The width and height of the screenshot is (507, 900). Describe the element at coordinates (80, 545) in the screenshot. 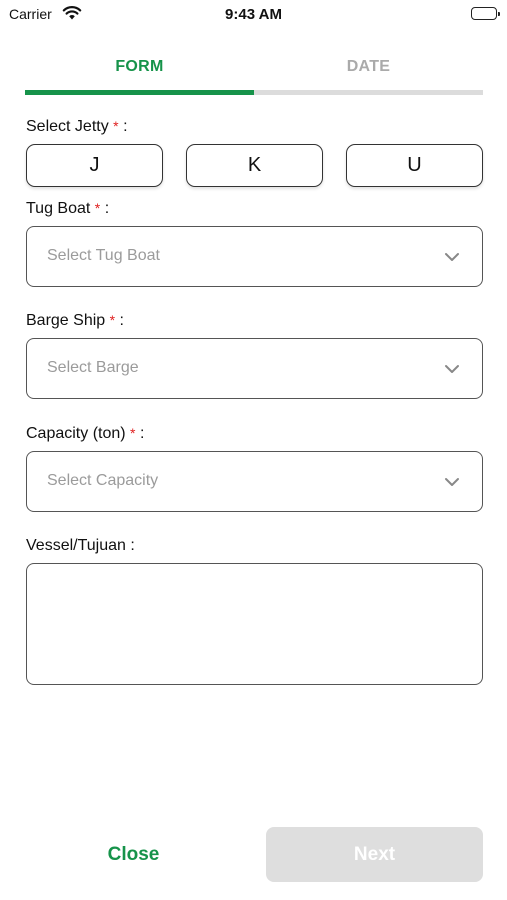

I see `vessel-label: Vessel/Tujuan :` at that location.